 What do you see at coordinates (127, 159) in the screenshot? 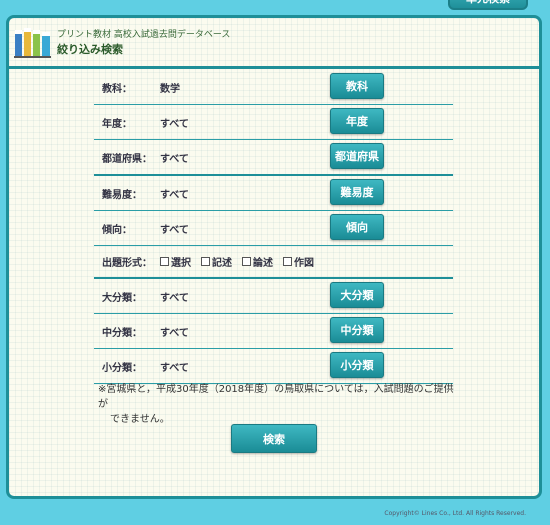
I see `filter-label: 都道府県：` at bounding box center [127, 159].